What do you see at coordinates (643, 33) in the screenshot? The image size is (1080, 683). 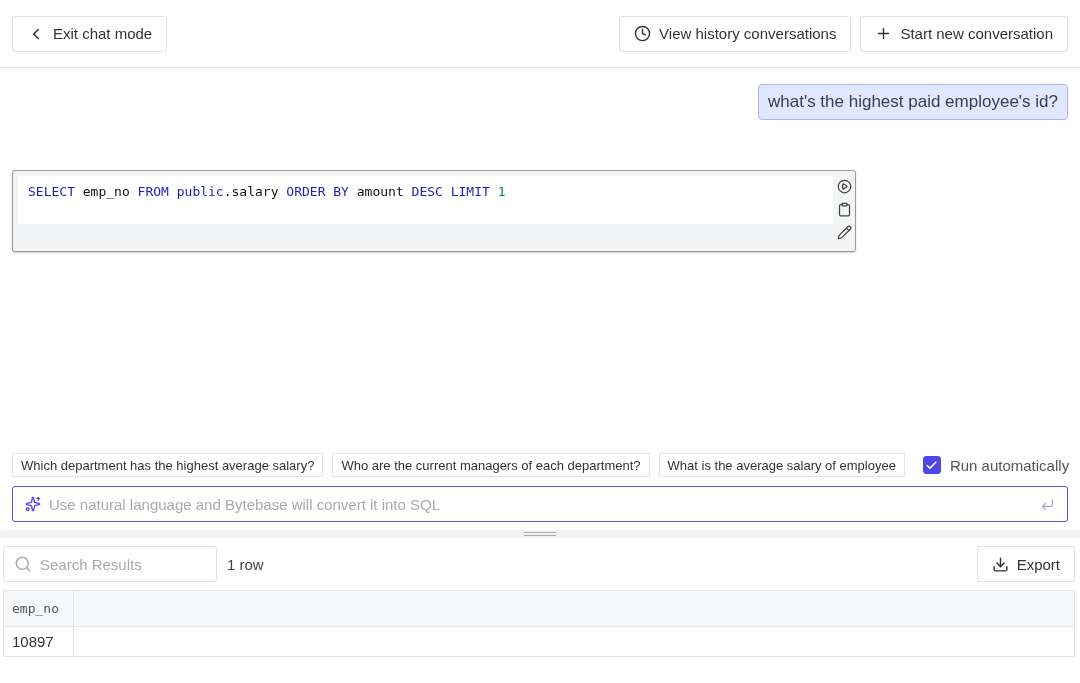 I see `clock-icon` at bounding box center [643, 33].